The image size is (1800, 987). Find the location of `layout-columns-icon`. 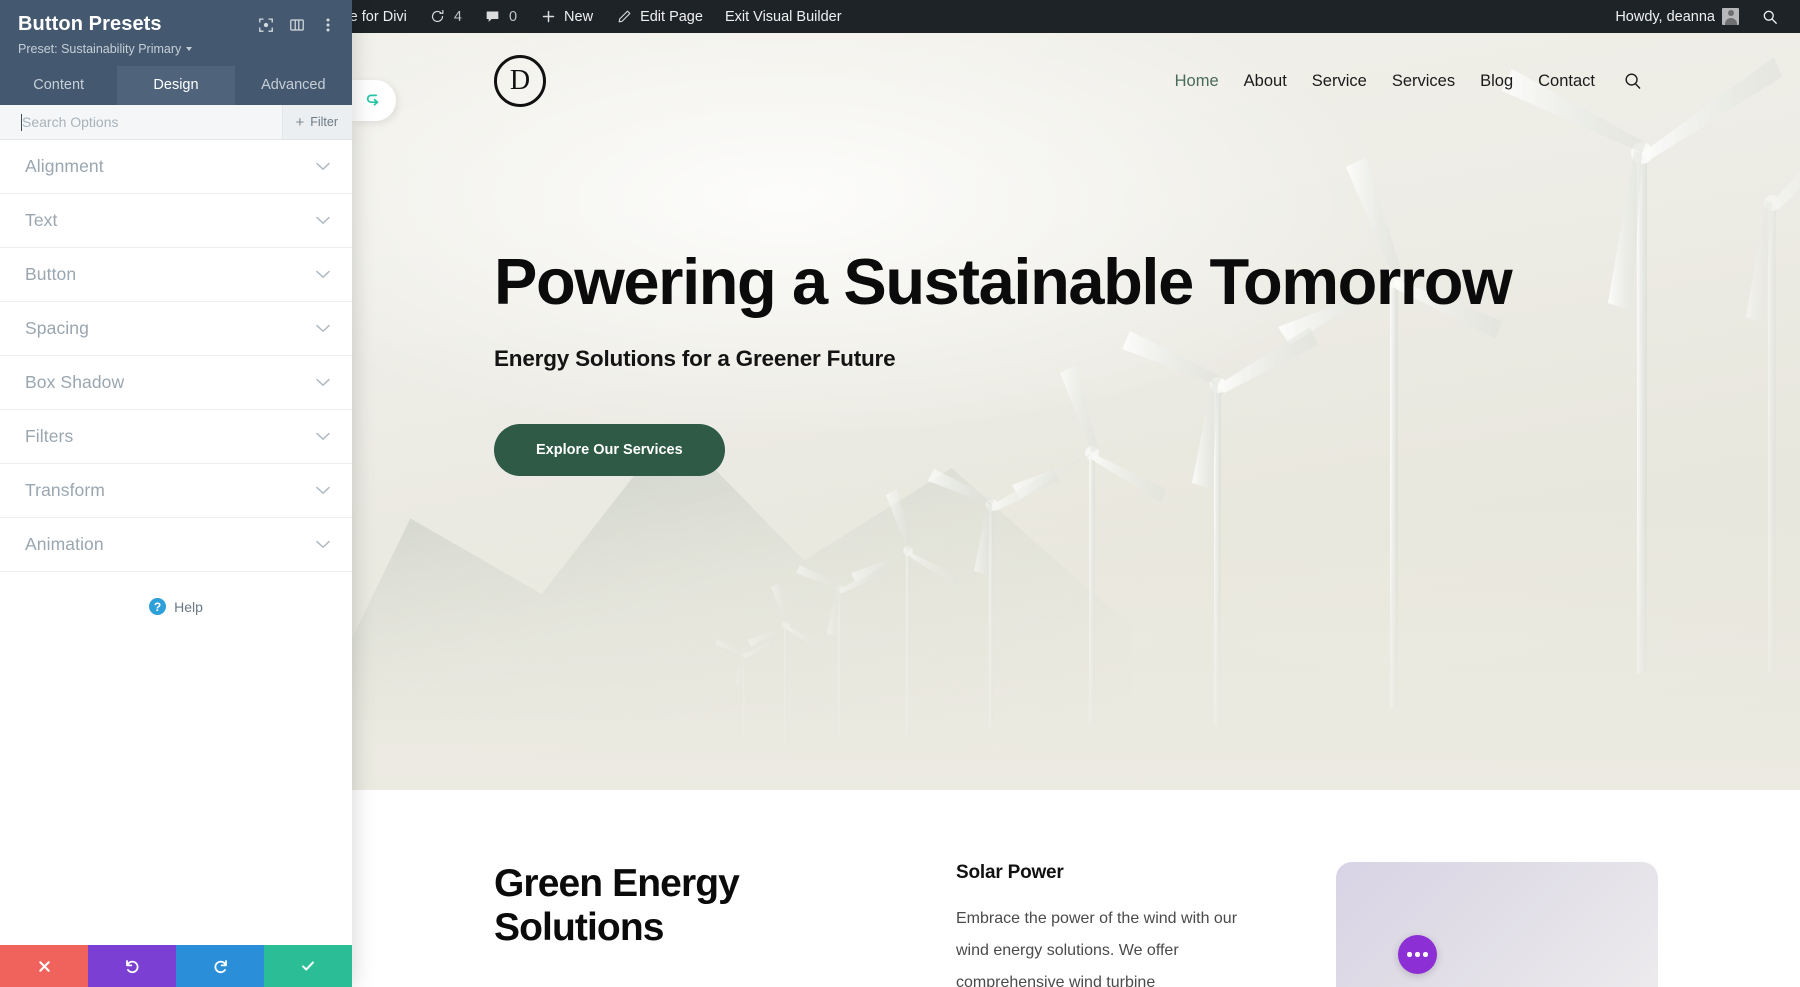

layout-columns-icon is located at coordinates (296, 24).